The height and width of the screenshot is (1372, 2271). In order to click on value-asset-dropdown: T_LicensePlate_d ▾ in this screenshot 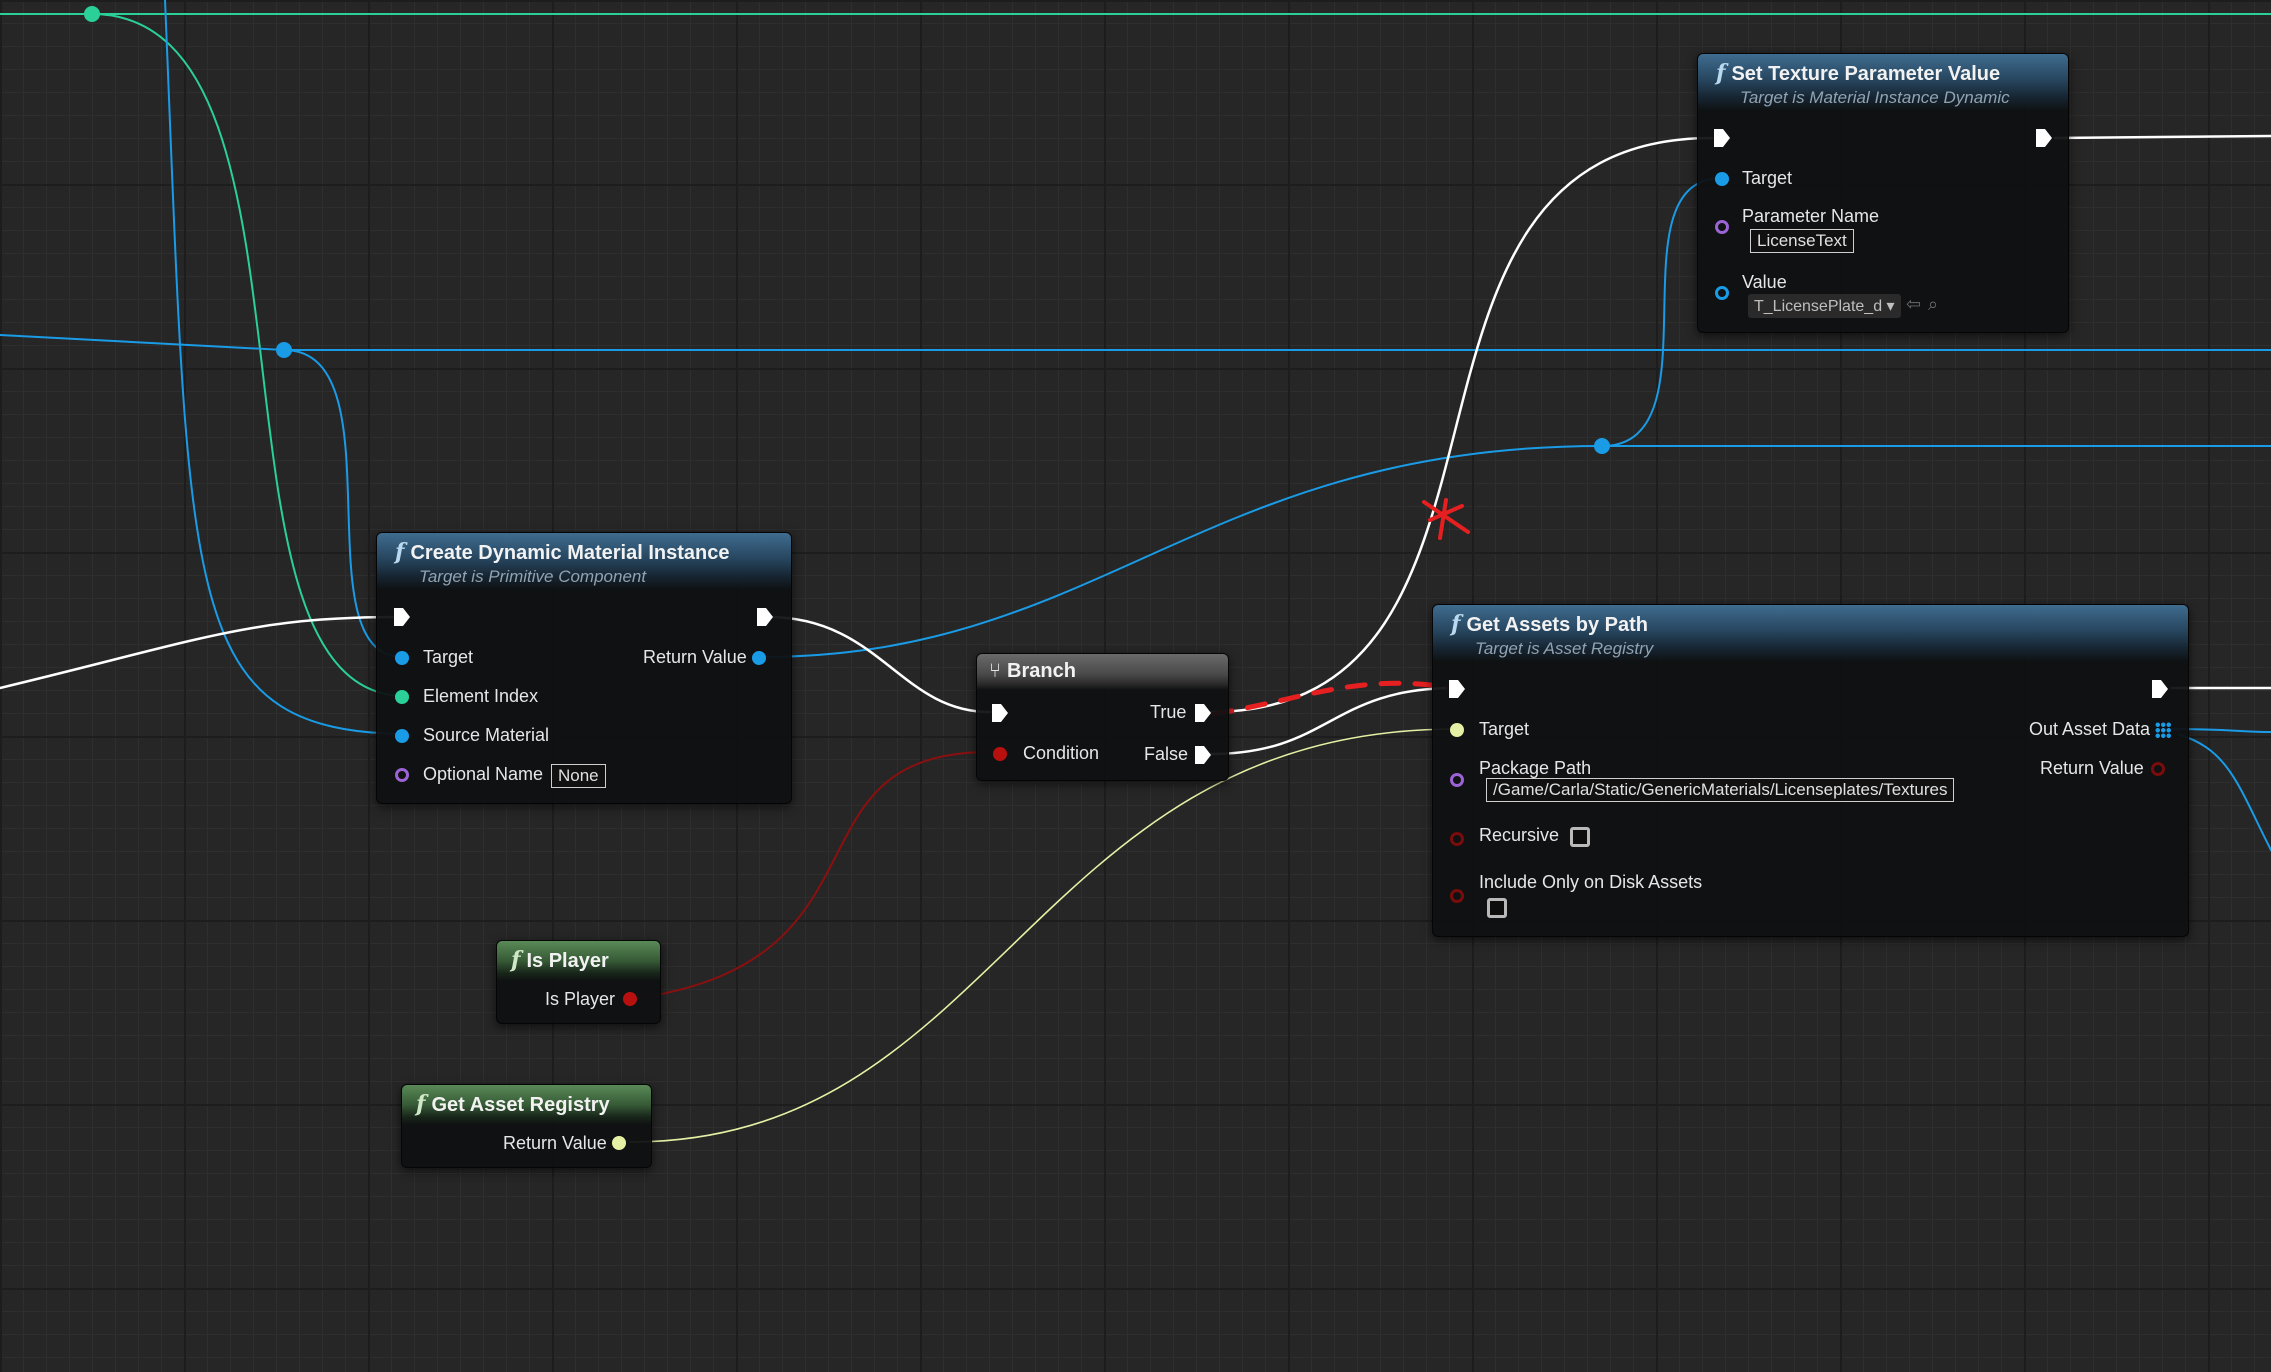, I will do `click(1824, 306)`.